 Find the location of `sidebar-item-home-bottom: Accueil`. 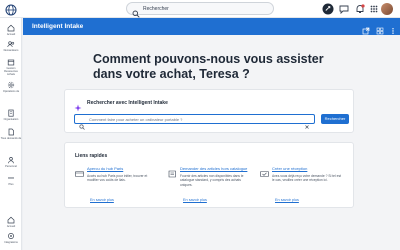

sidebar-item-home-bottom: Accueil is located at coordinates (11, 222).